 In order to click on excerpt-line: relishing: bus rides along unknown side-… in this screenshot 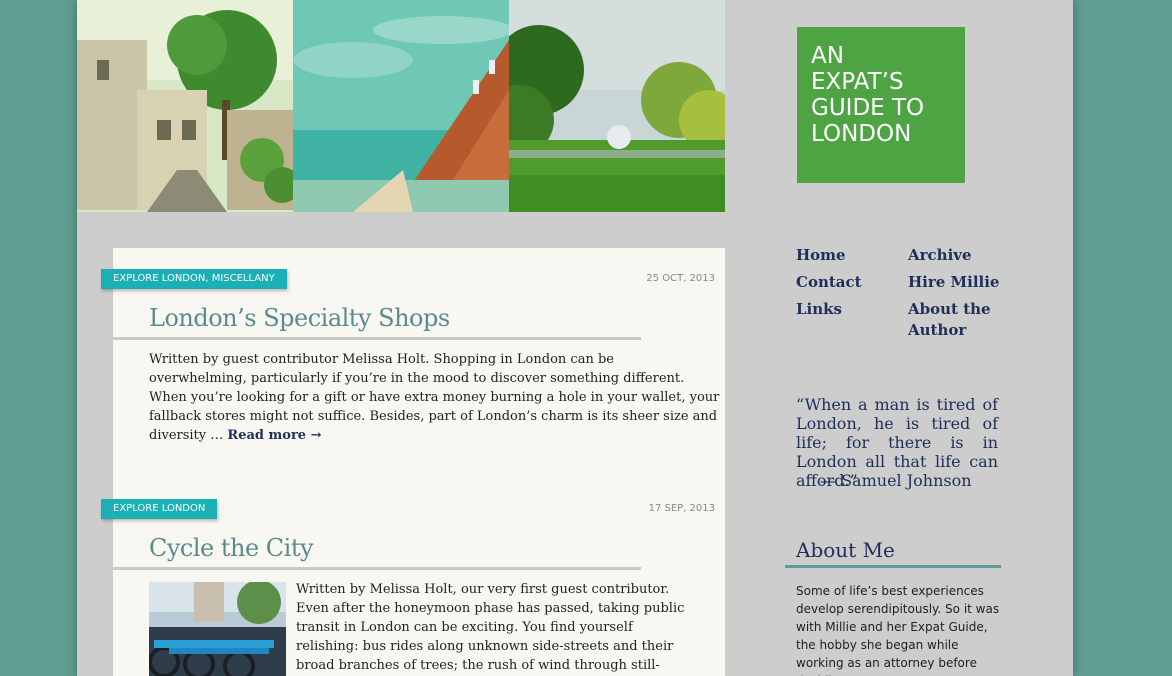, I will do `click(485, 646)`.